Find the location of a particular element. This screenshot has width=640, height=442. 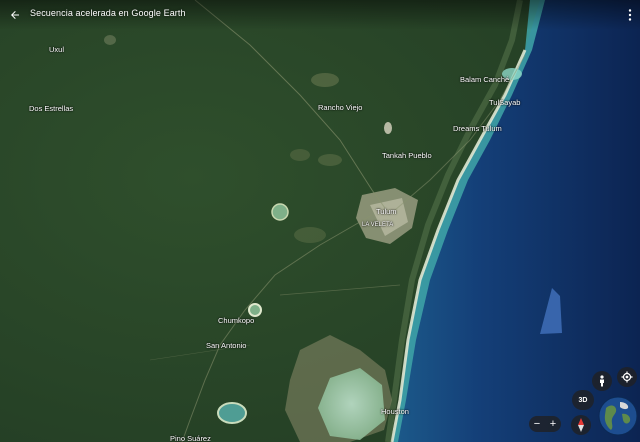

more-options-button is located at coordinates (630, 15).